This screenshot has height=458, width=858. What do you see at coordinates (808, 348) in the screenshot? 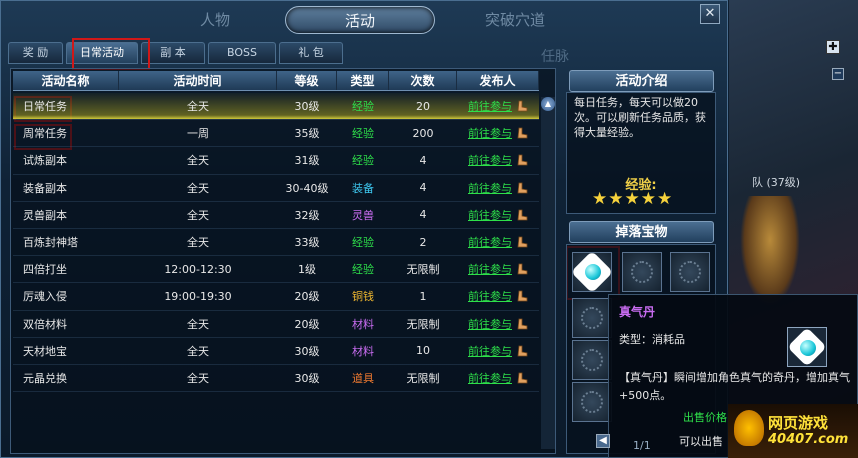
I see `pearl-core-icon` at bounding box center [808, 348].